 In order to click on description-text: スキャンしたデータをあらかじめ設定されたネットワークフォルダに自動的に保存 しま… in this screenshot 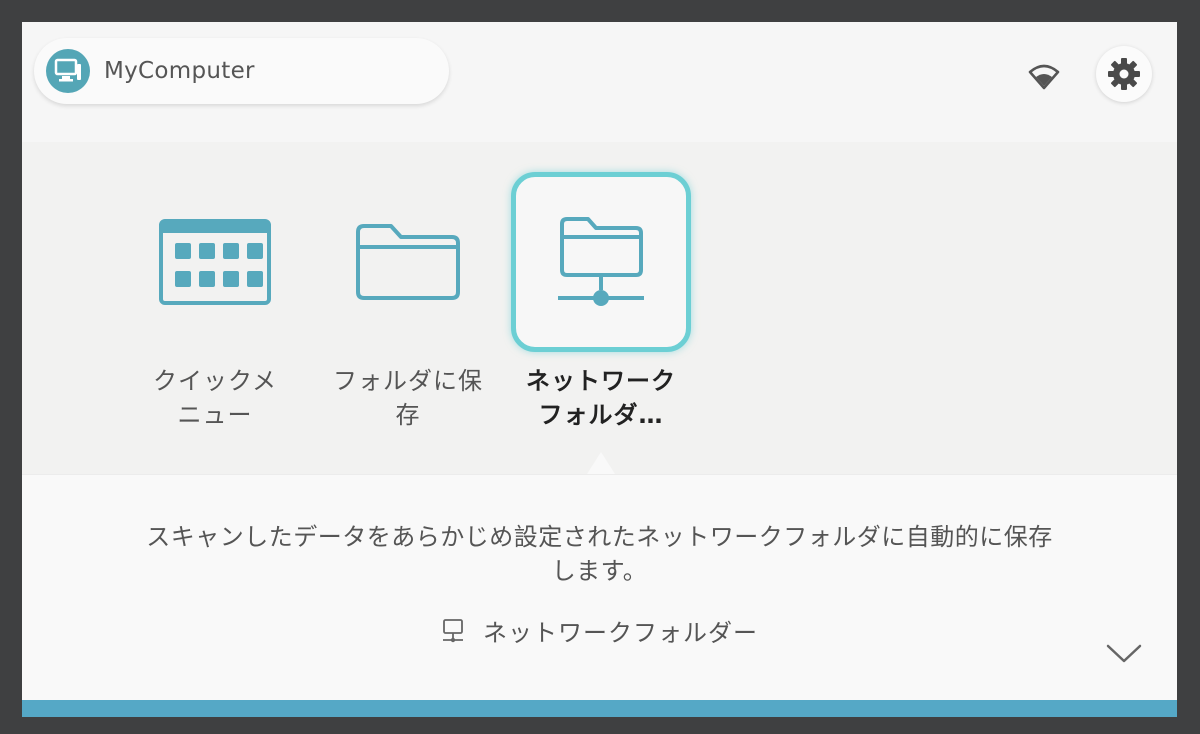, I will do `click(599, 554)`.